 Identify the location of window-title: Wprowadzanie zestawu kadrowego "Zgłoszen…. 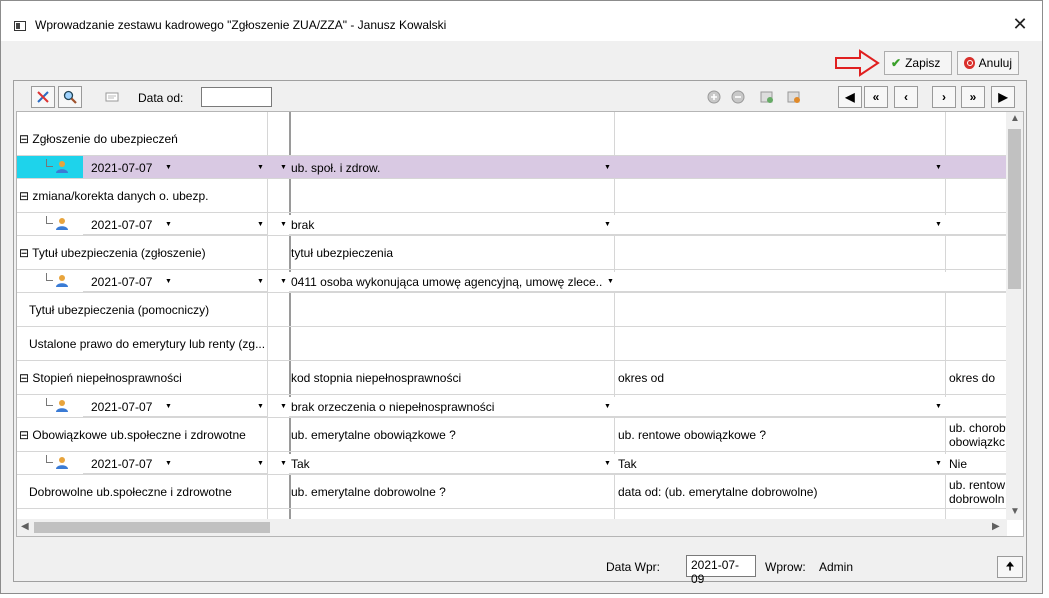
(241, 25).